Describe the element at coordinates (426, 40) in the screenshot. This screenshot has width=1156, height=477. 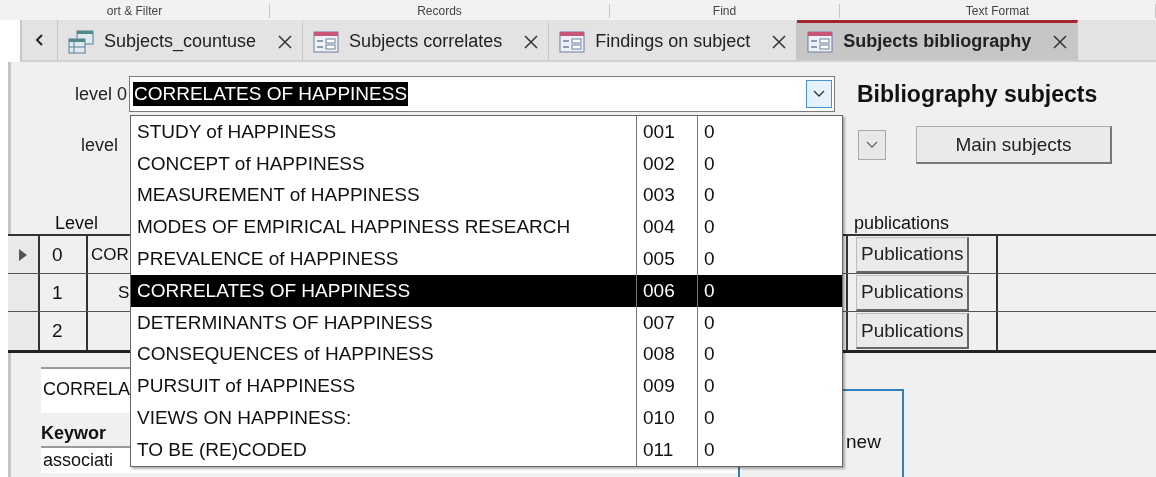
I see `document-tab: Subjects correlates` at that location.